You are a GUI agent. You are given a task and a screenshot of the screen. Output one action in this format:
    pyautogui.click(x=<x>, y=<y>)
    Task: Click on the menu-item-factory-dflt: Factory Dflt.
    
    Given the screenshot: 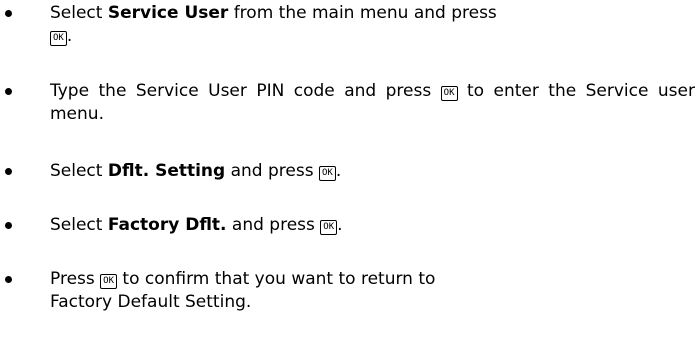 What is the action you would take?
    pyautogui.click(x=167, y=225)
    